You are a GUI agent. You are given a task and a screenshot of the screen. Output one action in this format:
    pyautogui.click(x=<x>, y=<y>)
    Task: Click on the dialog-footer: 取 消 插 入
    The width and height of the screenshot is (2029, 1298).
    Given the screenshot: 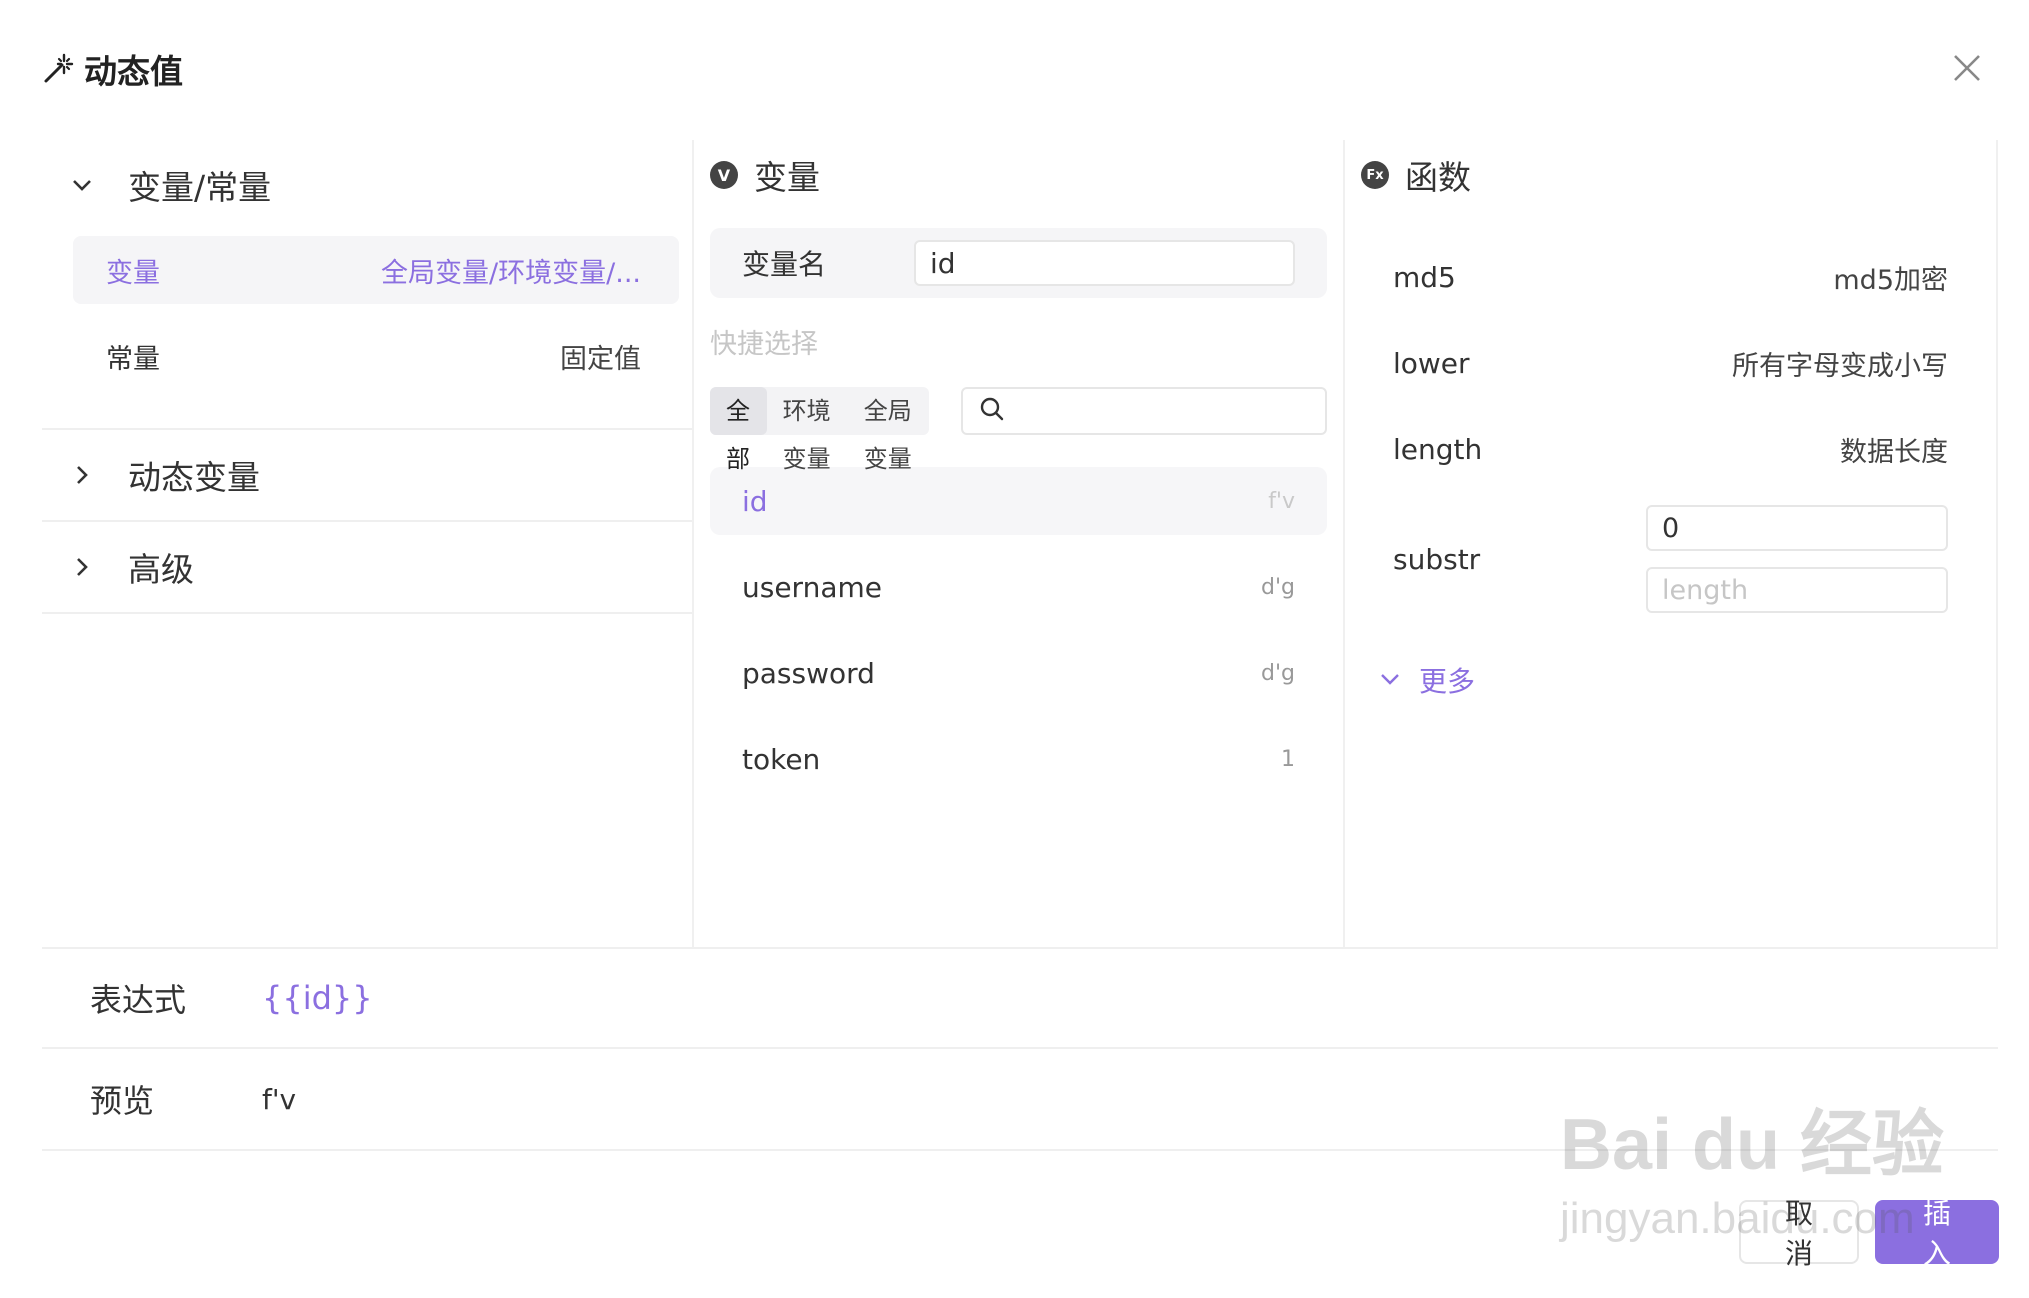 What is the action you would take?
    pyautogui.click(x=1869, y=1233)
    